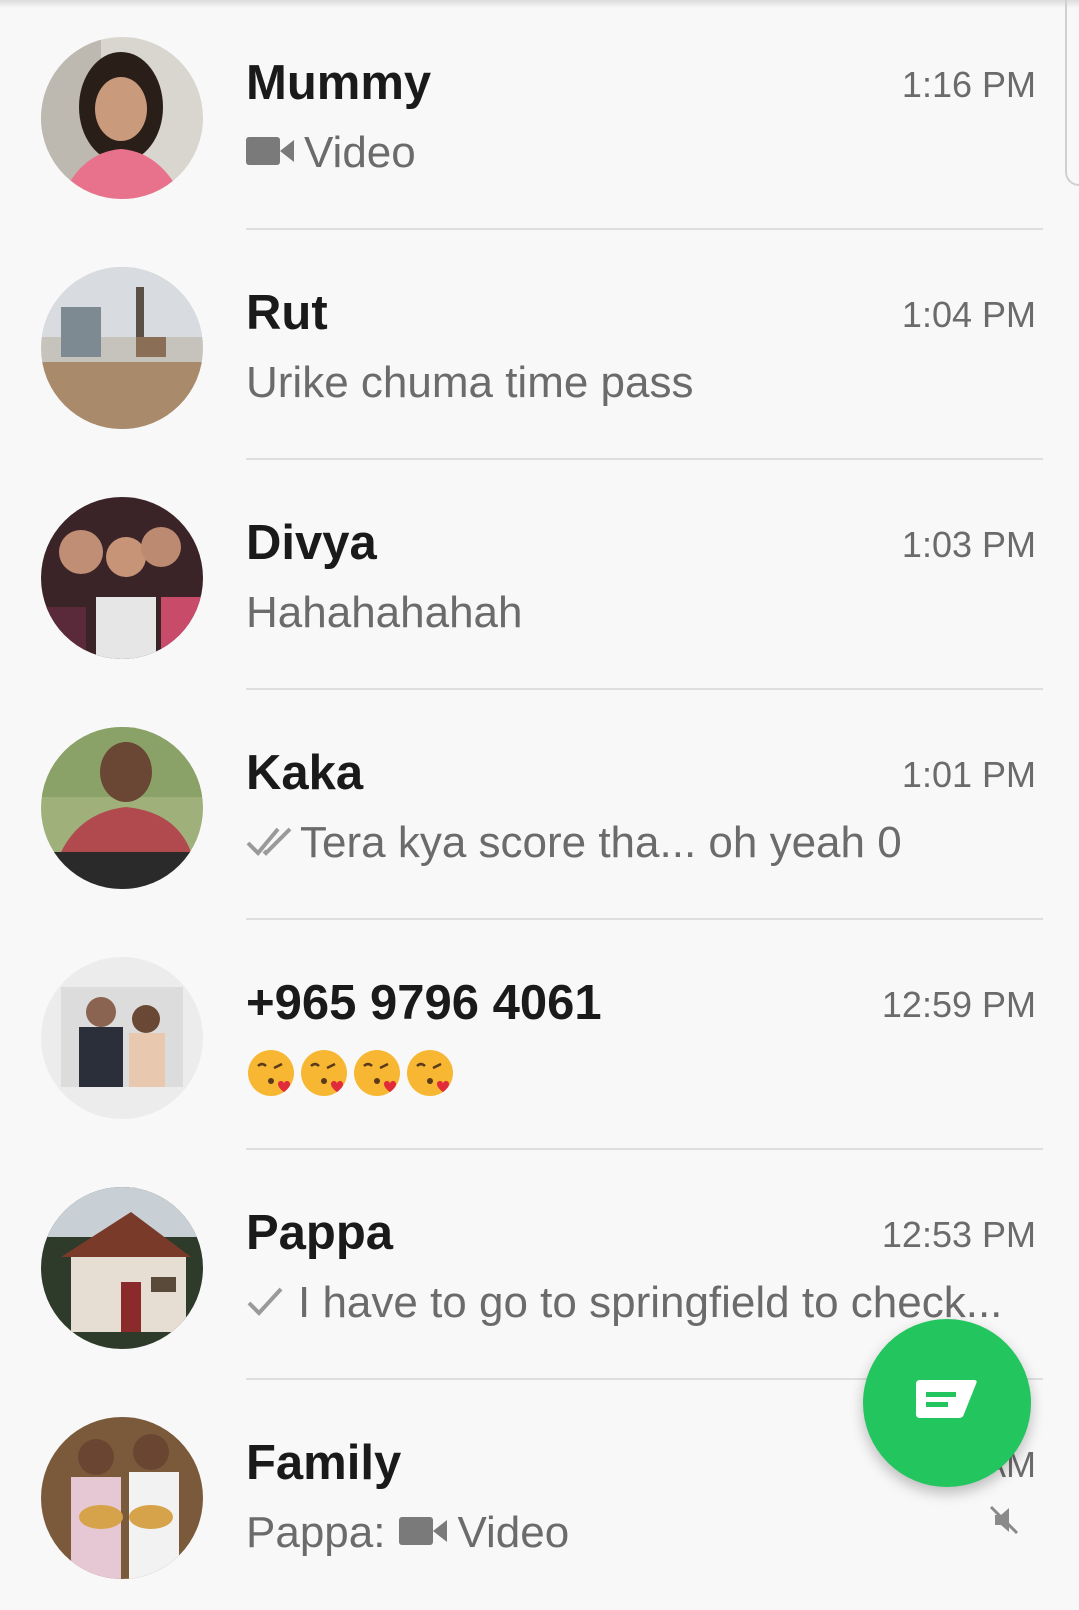 The height and width of the screenshot is (1610, 1079). I want to click on chat-name: Kaka, so click(305, 773).